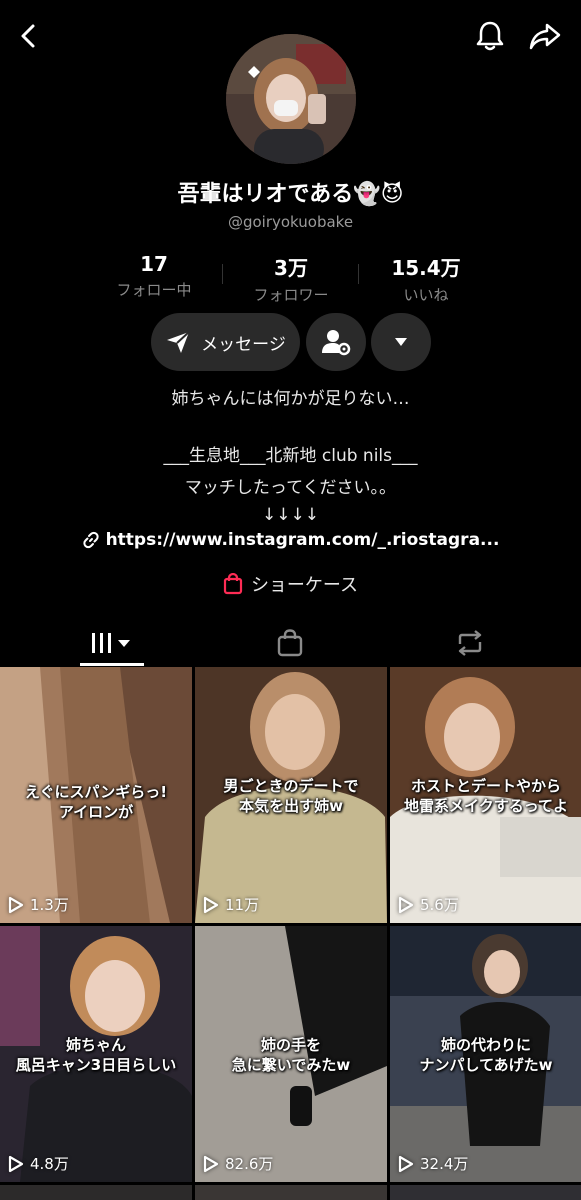  Describe the element at coordinates (49, 1164) in the screenshot. I see `view-count-text: 4.8万` at that location.